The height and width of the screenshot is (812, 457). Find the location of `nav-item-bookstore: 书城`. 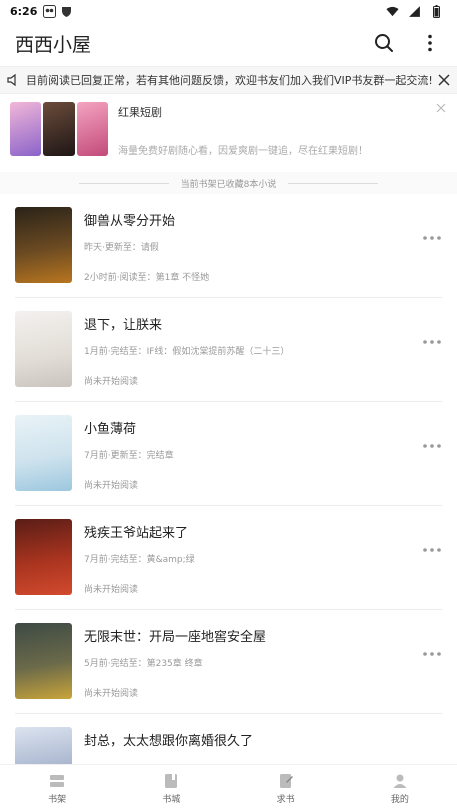

nav-item-bookstore: 书城 is located at coordinates (171, 788).